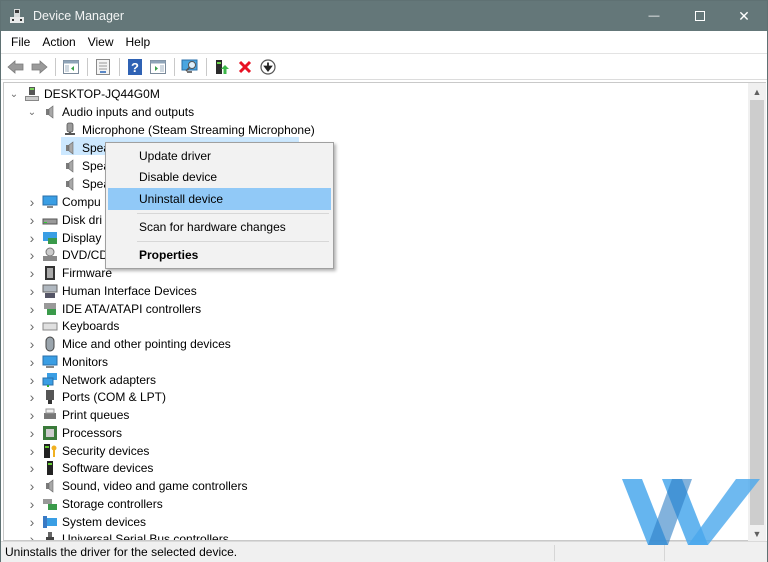 This screenshot has height=562, width=768. I want to click on tree-node-label: Compu, so click(81, 202).